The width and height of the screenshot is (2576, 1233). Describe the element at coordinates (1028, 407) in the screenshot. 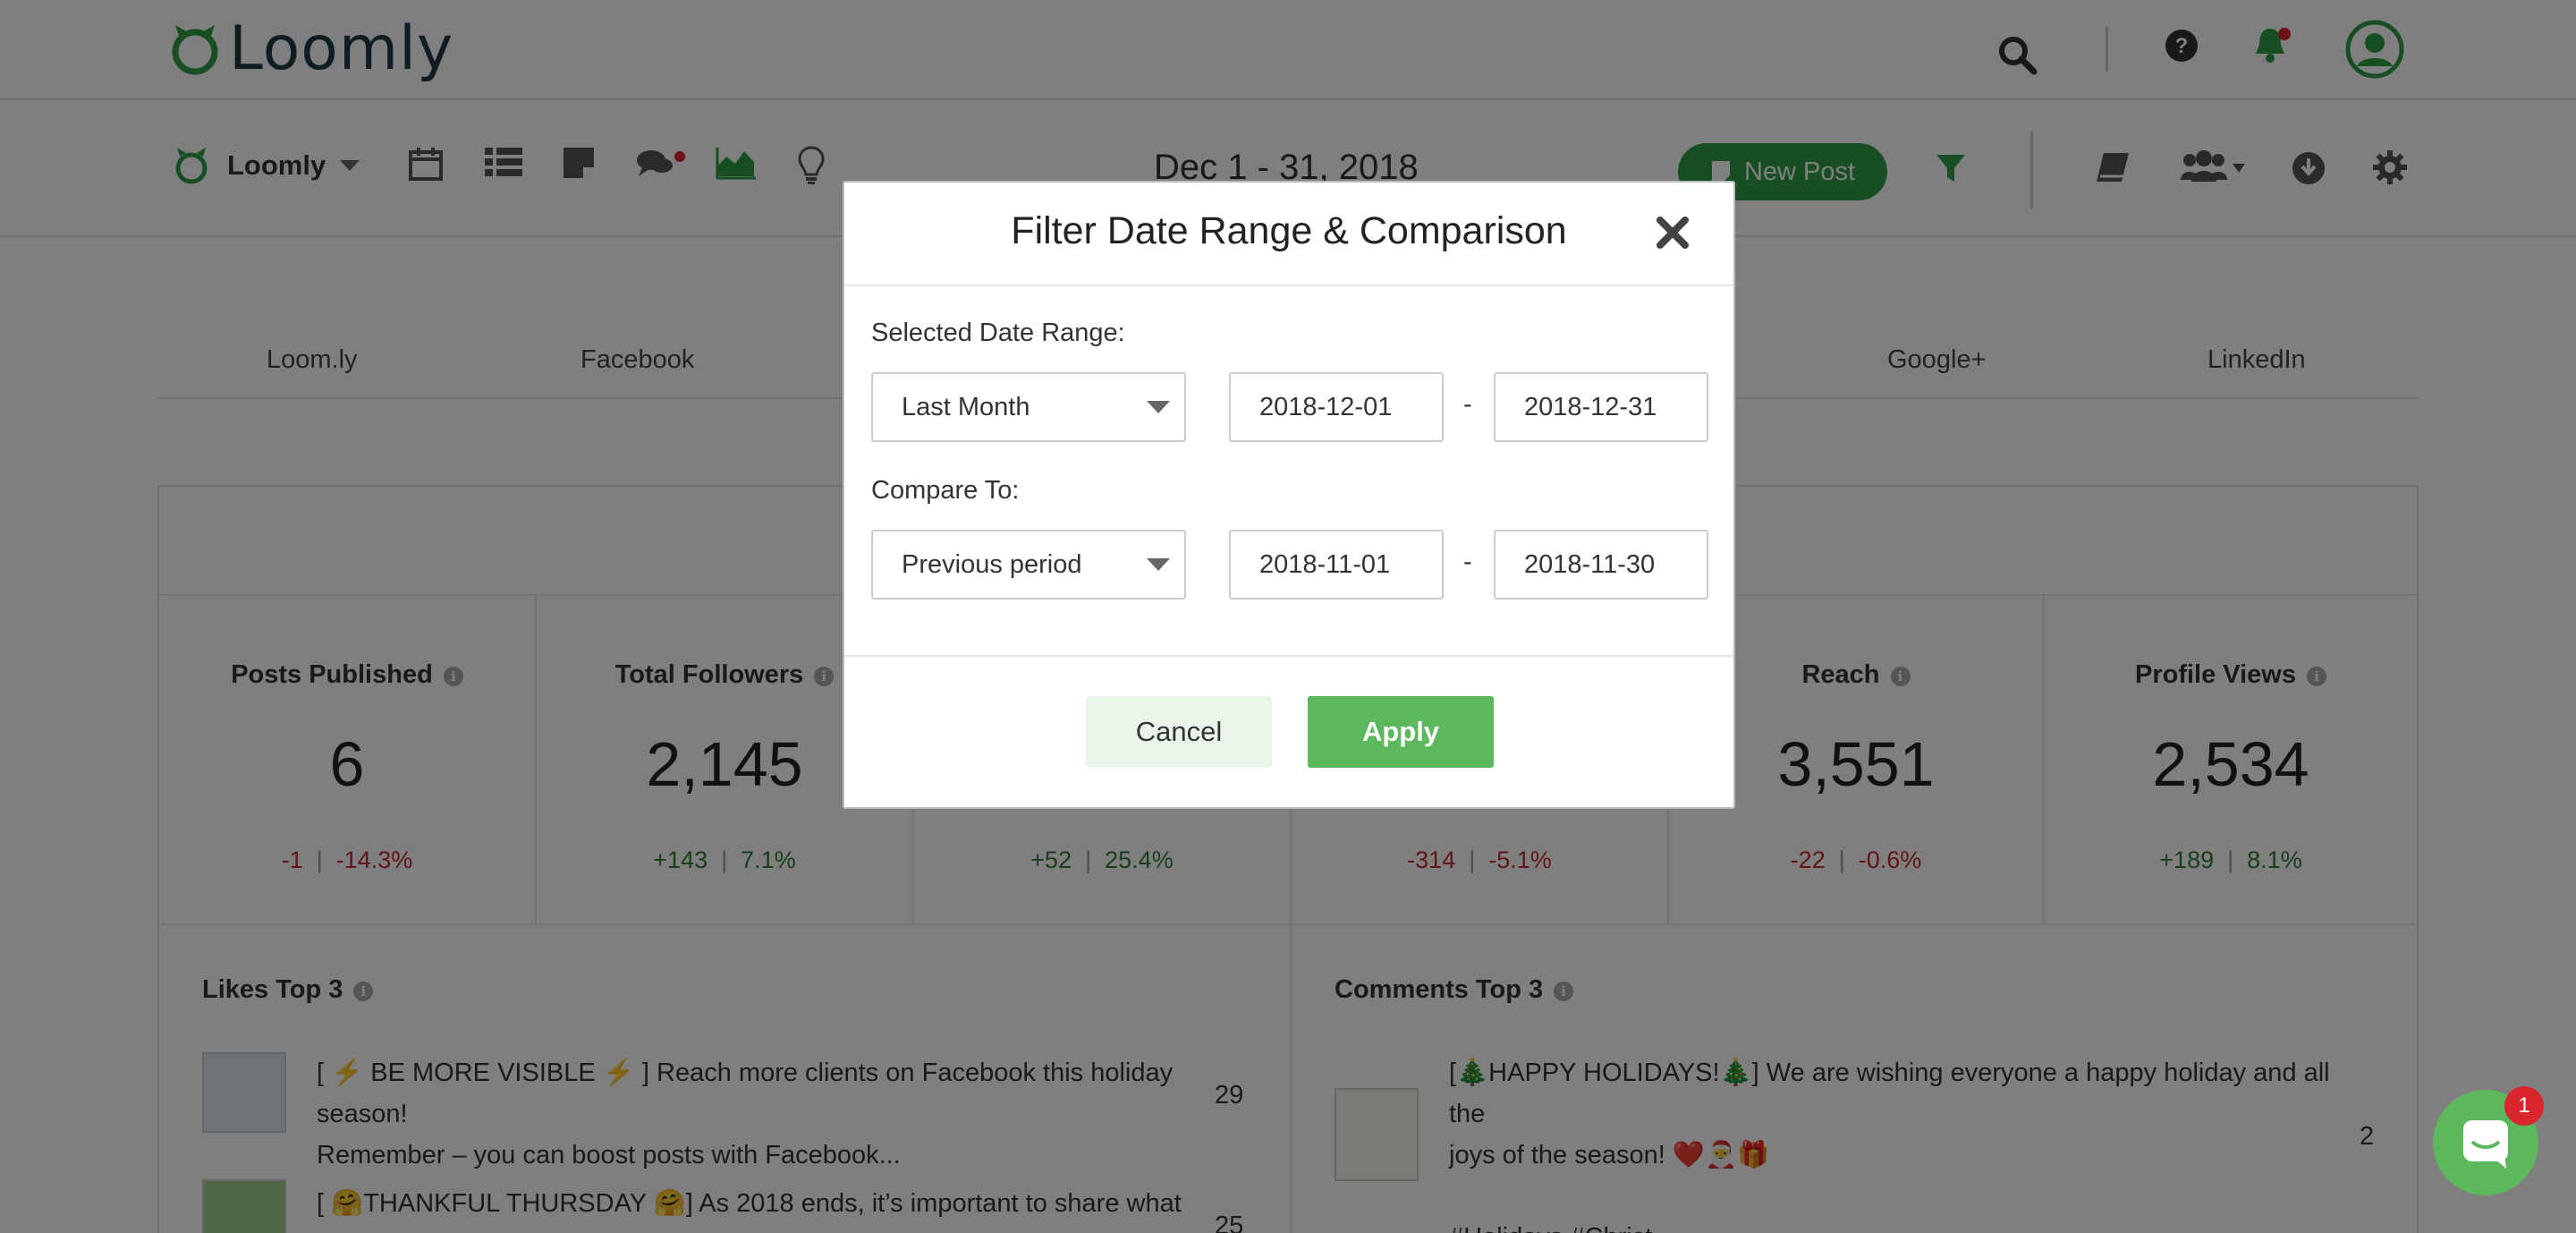

I see `selected-range-select: Last Month` at that location.